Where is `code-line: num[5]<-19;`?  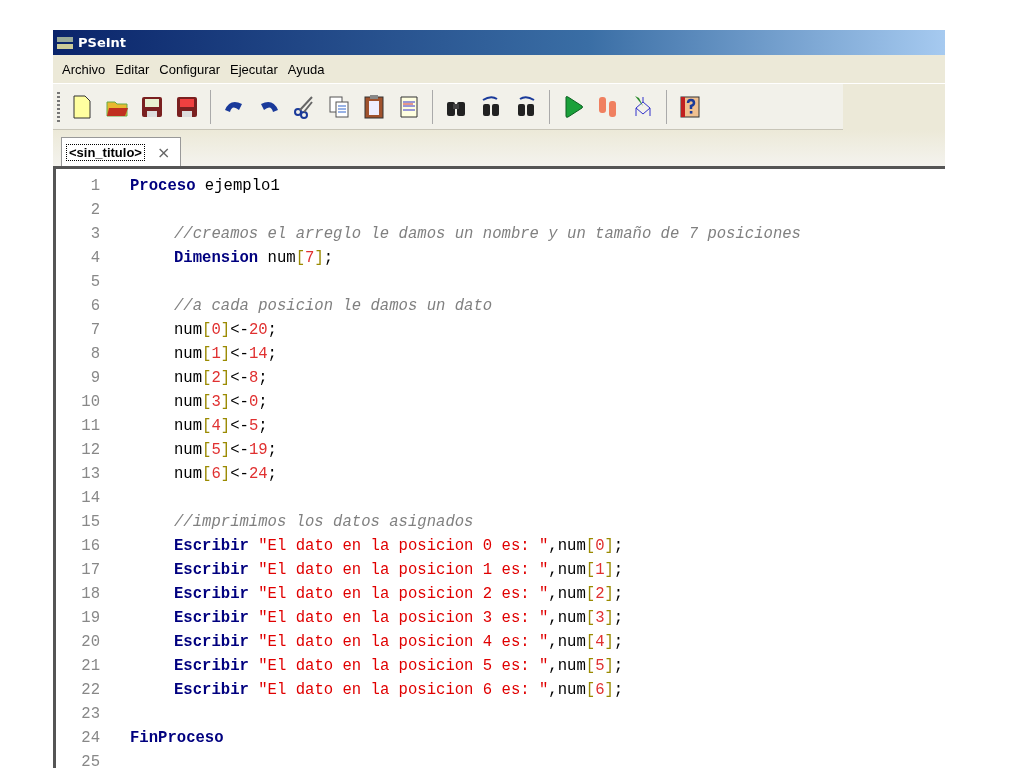
code-line: num[5]<-19; is located at coordinates (225, 450).